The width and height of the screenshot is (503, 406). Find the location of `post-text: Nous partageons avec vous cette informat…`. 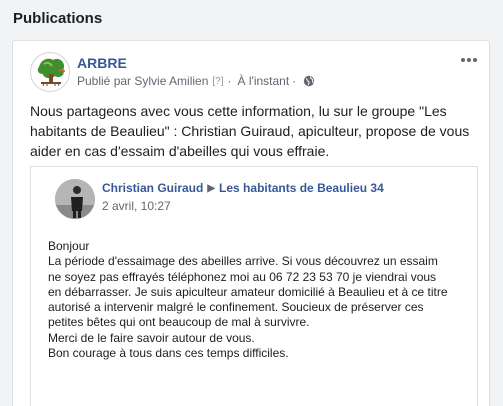

post-text: Nous partageons avec vous cette informat… is located at coordinates (250, 131).